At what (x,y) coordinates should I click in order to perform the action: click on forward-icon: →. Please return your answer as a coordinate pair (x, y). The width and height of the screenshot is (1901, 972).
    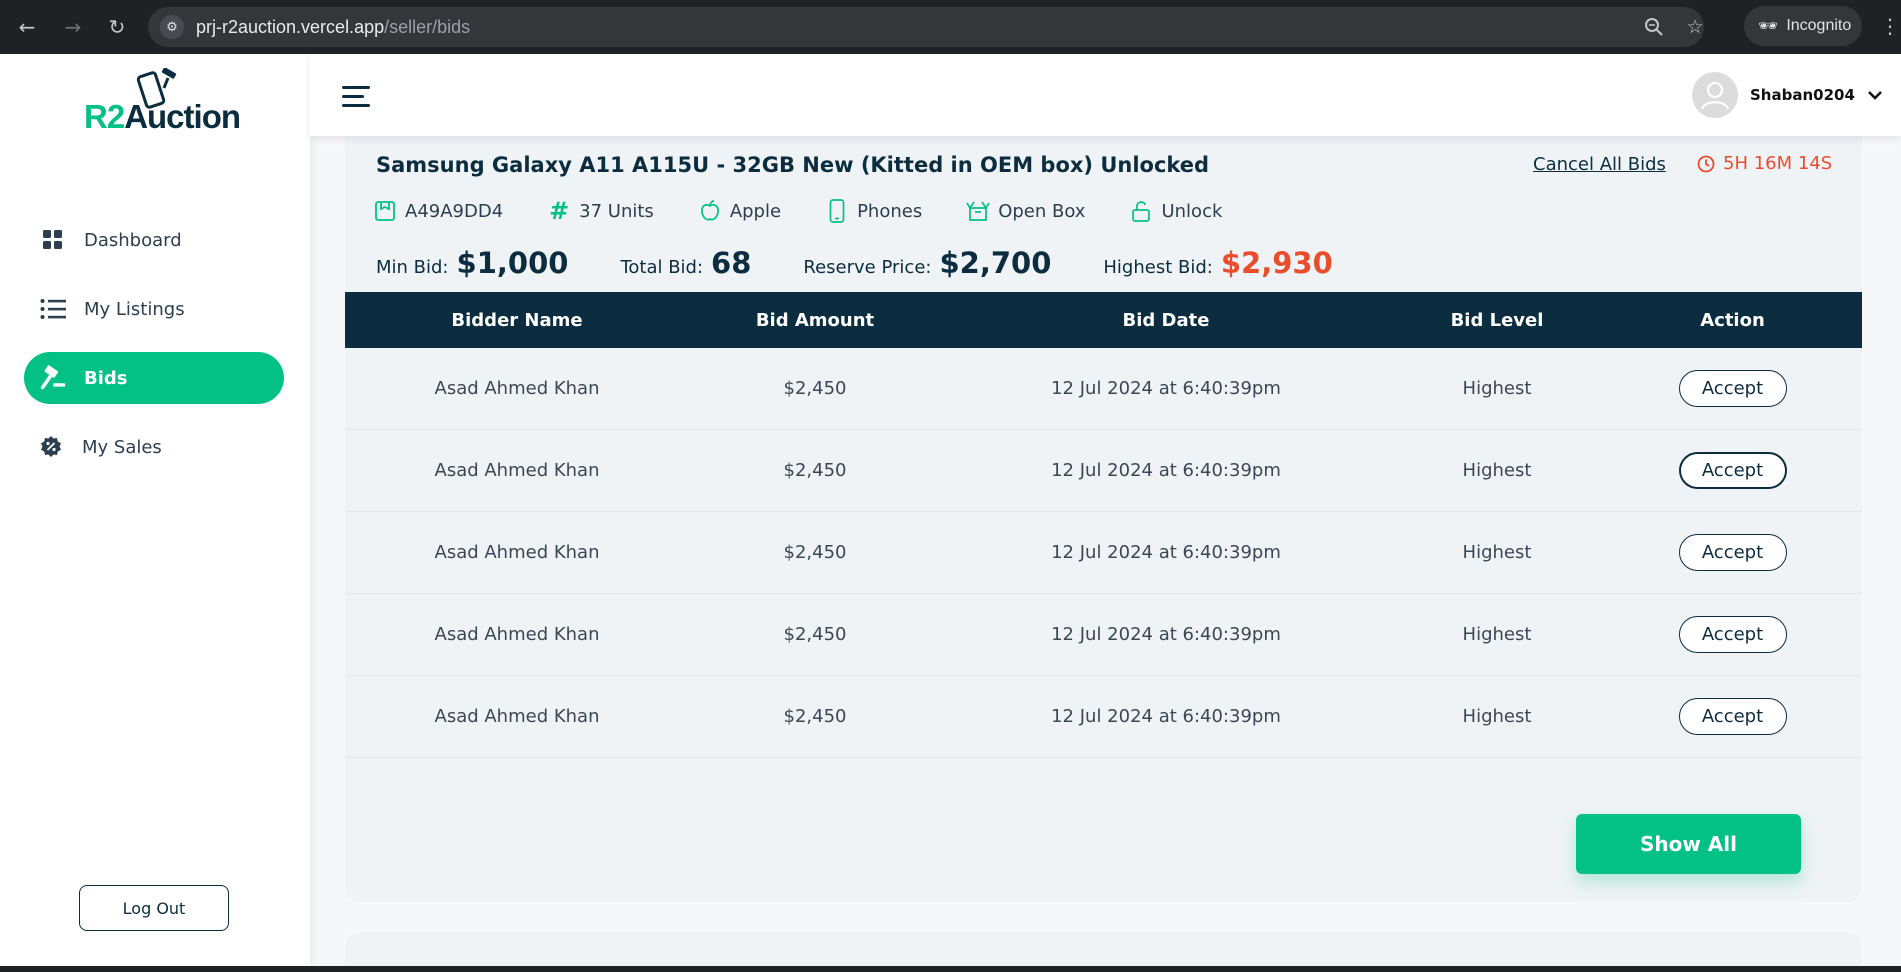
    Looking at the image, I should click on (73, 27).